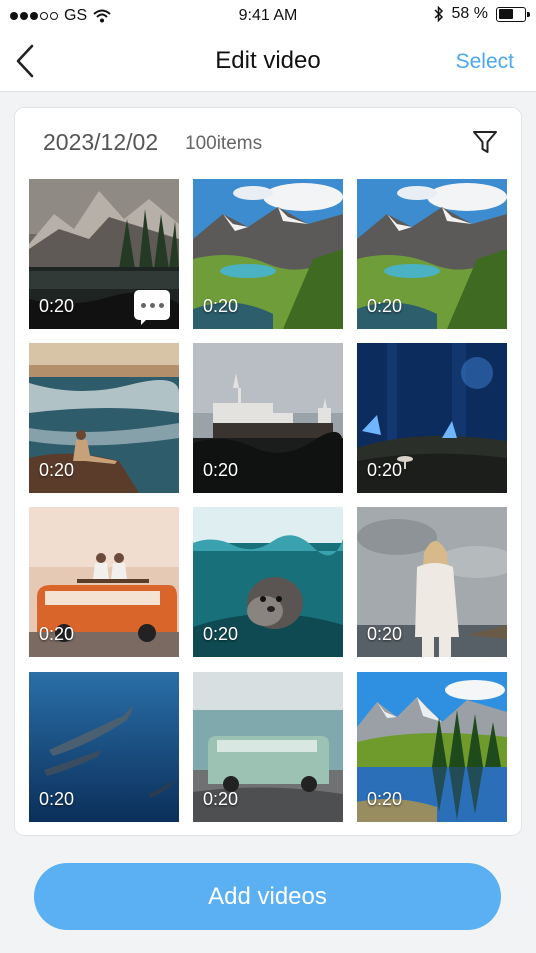 This screenshot has width=536, height=953. I want to click on battery-percent: 58 %, so click(469, 13).